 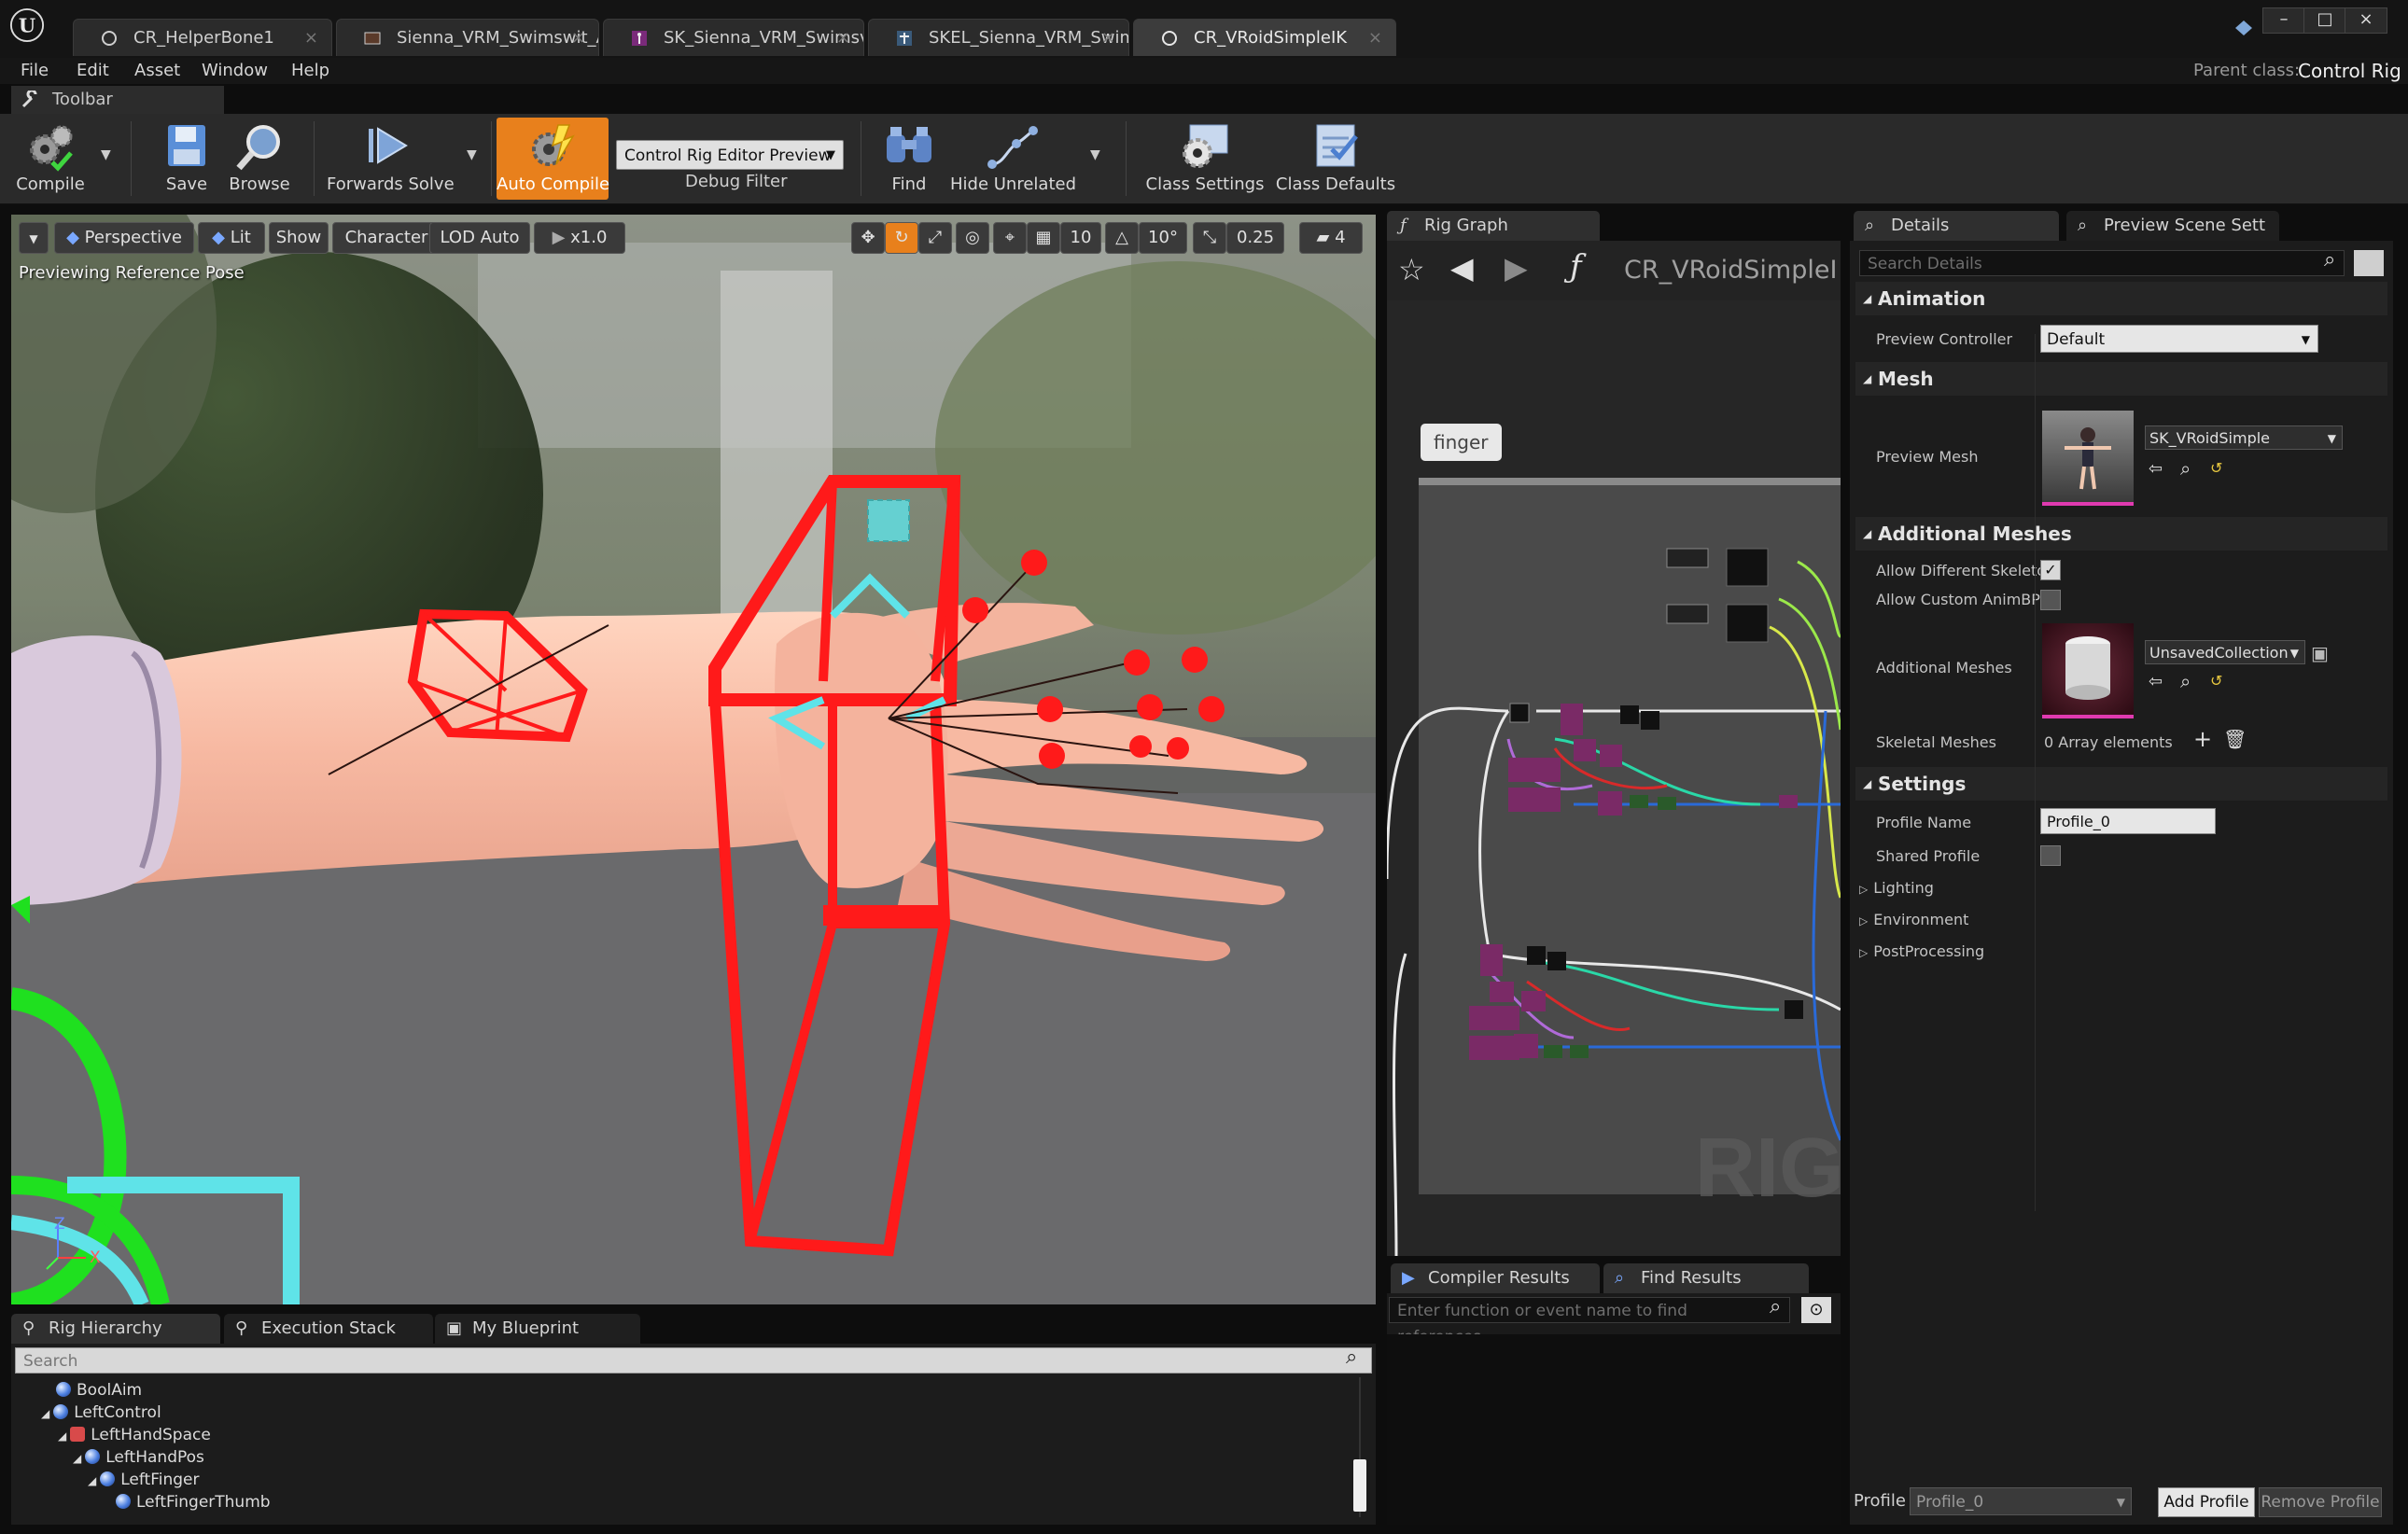 What do you see at coordinates (479, 238) in the screenshot?
I see `lod-button: LOD Auto` at bounding box center [479, 238].